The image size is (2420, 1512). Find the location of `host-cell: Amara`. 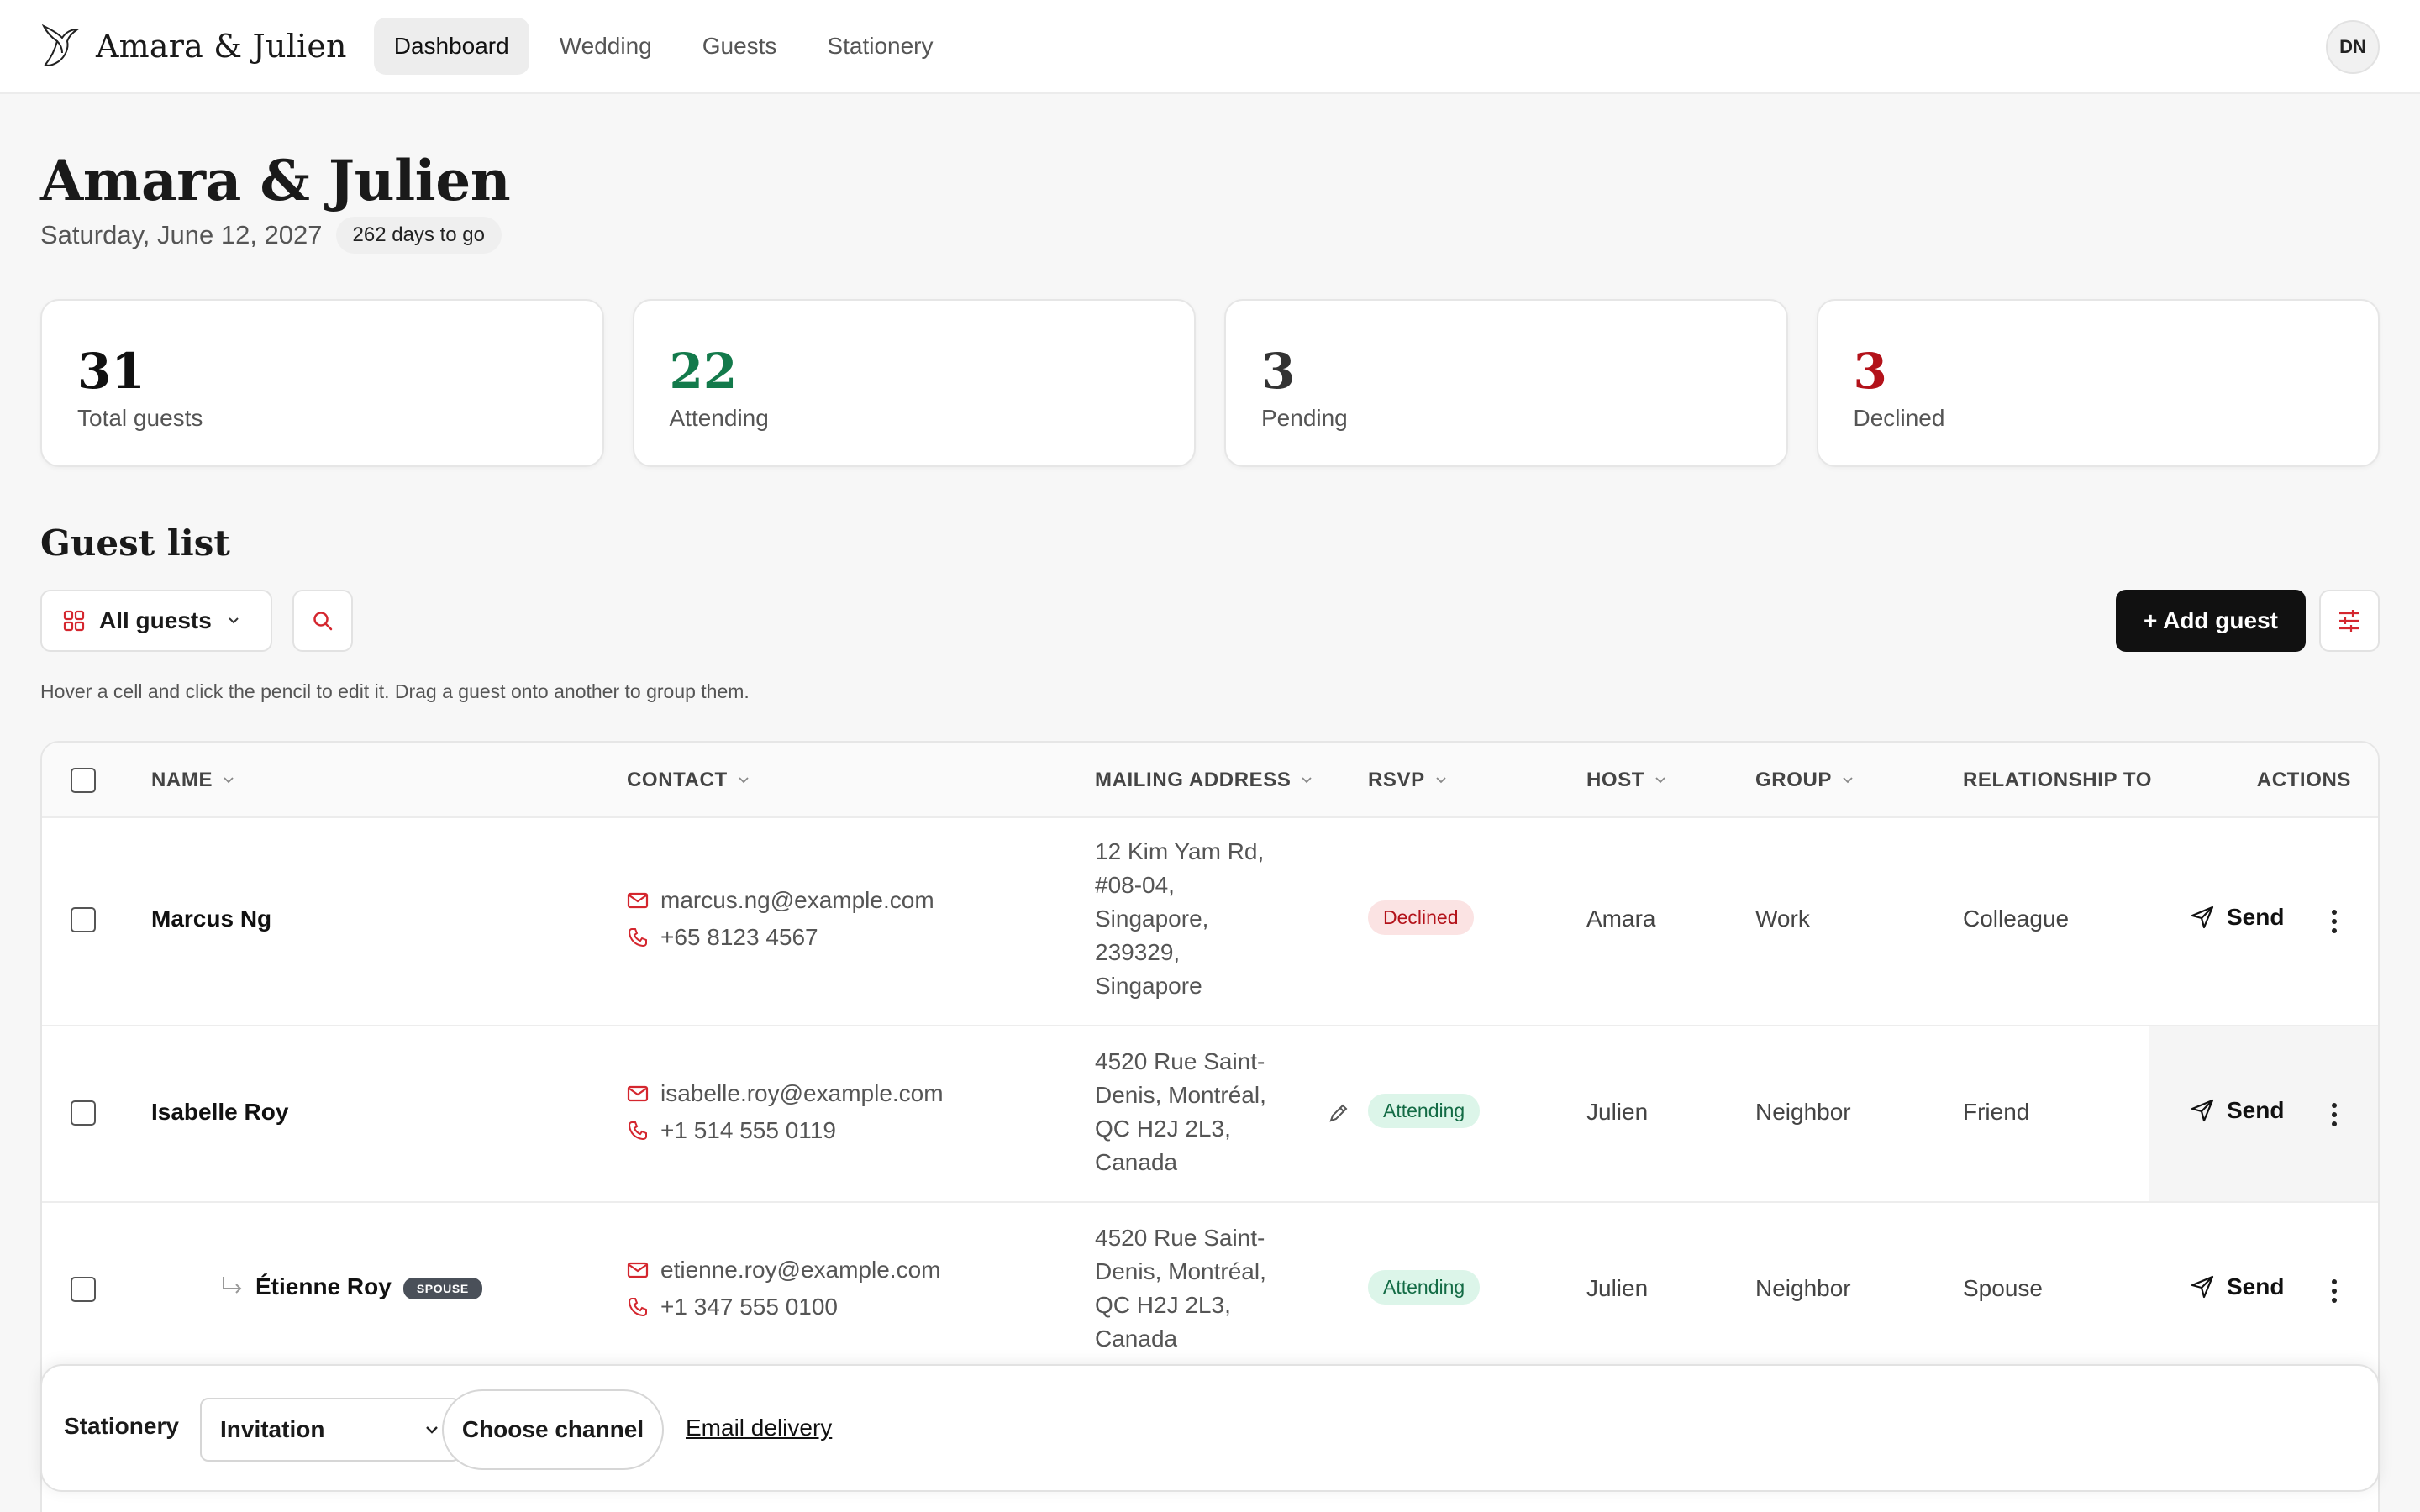

host-cell: Amara is located at coordinates (1620, 919).